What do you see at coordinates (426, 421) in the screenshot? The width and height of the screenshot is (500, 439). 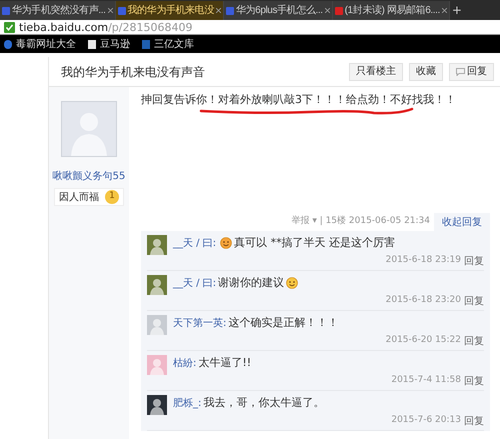 I see `reply-time: 2015-7-6 20:13` at bounding box center [426, 421].